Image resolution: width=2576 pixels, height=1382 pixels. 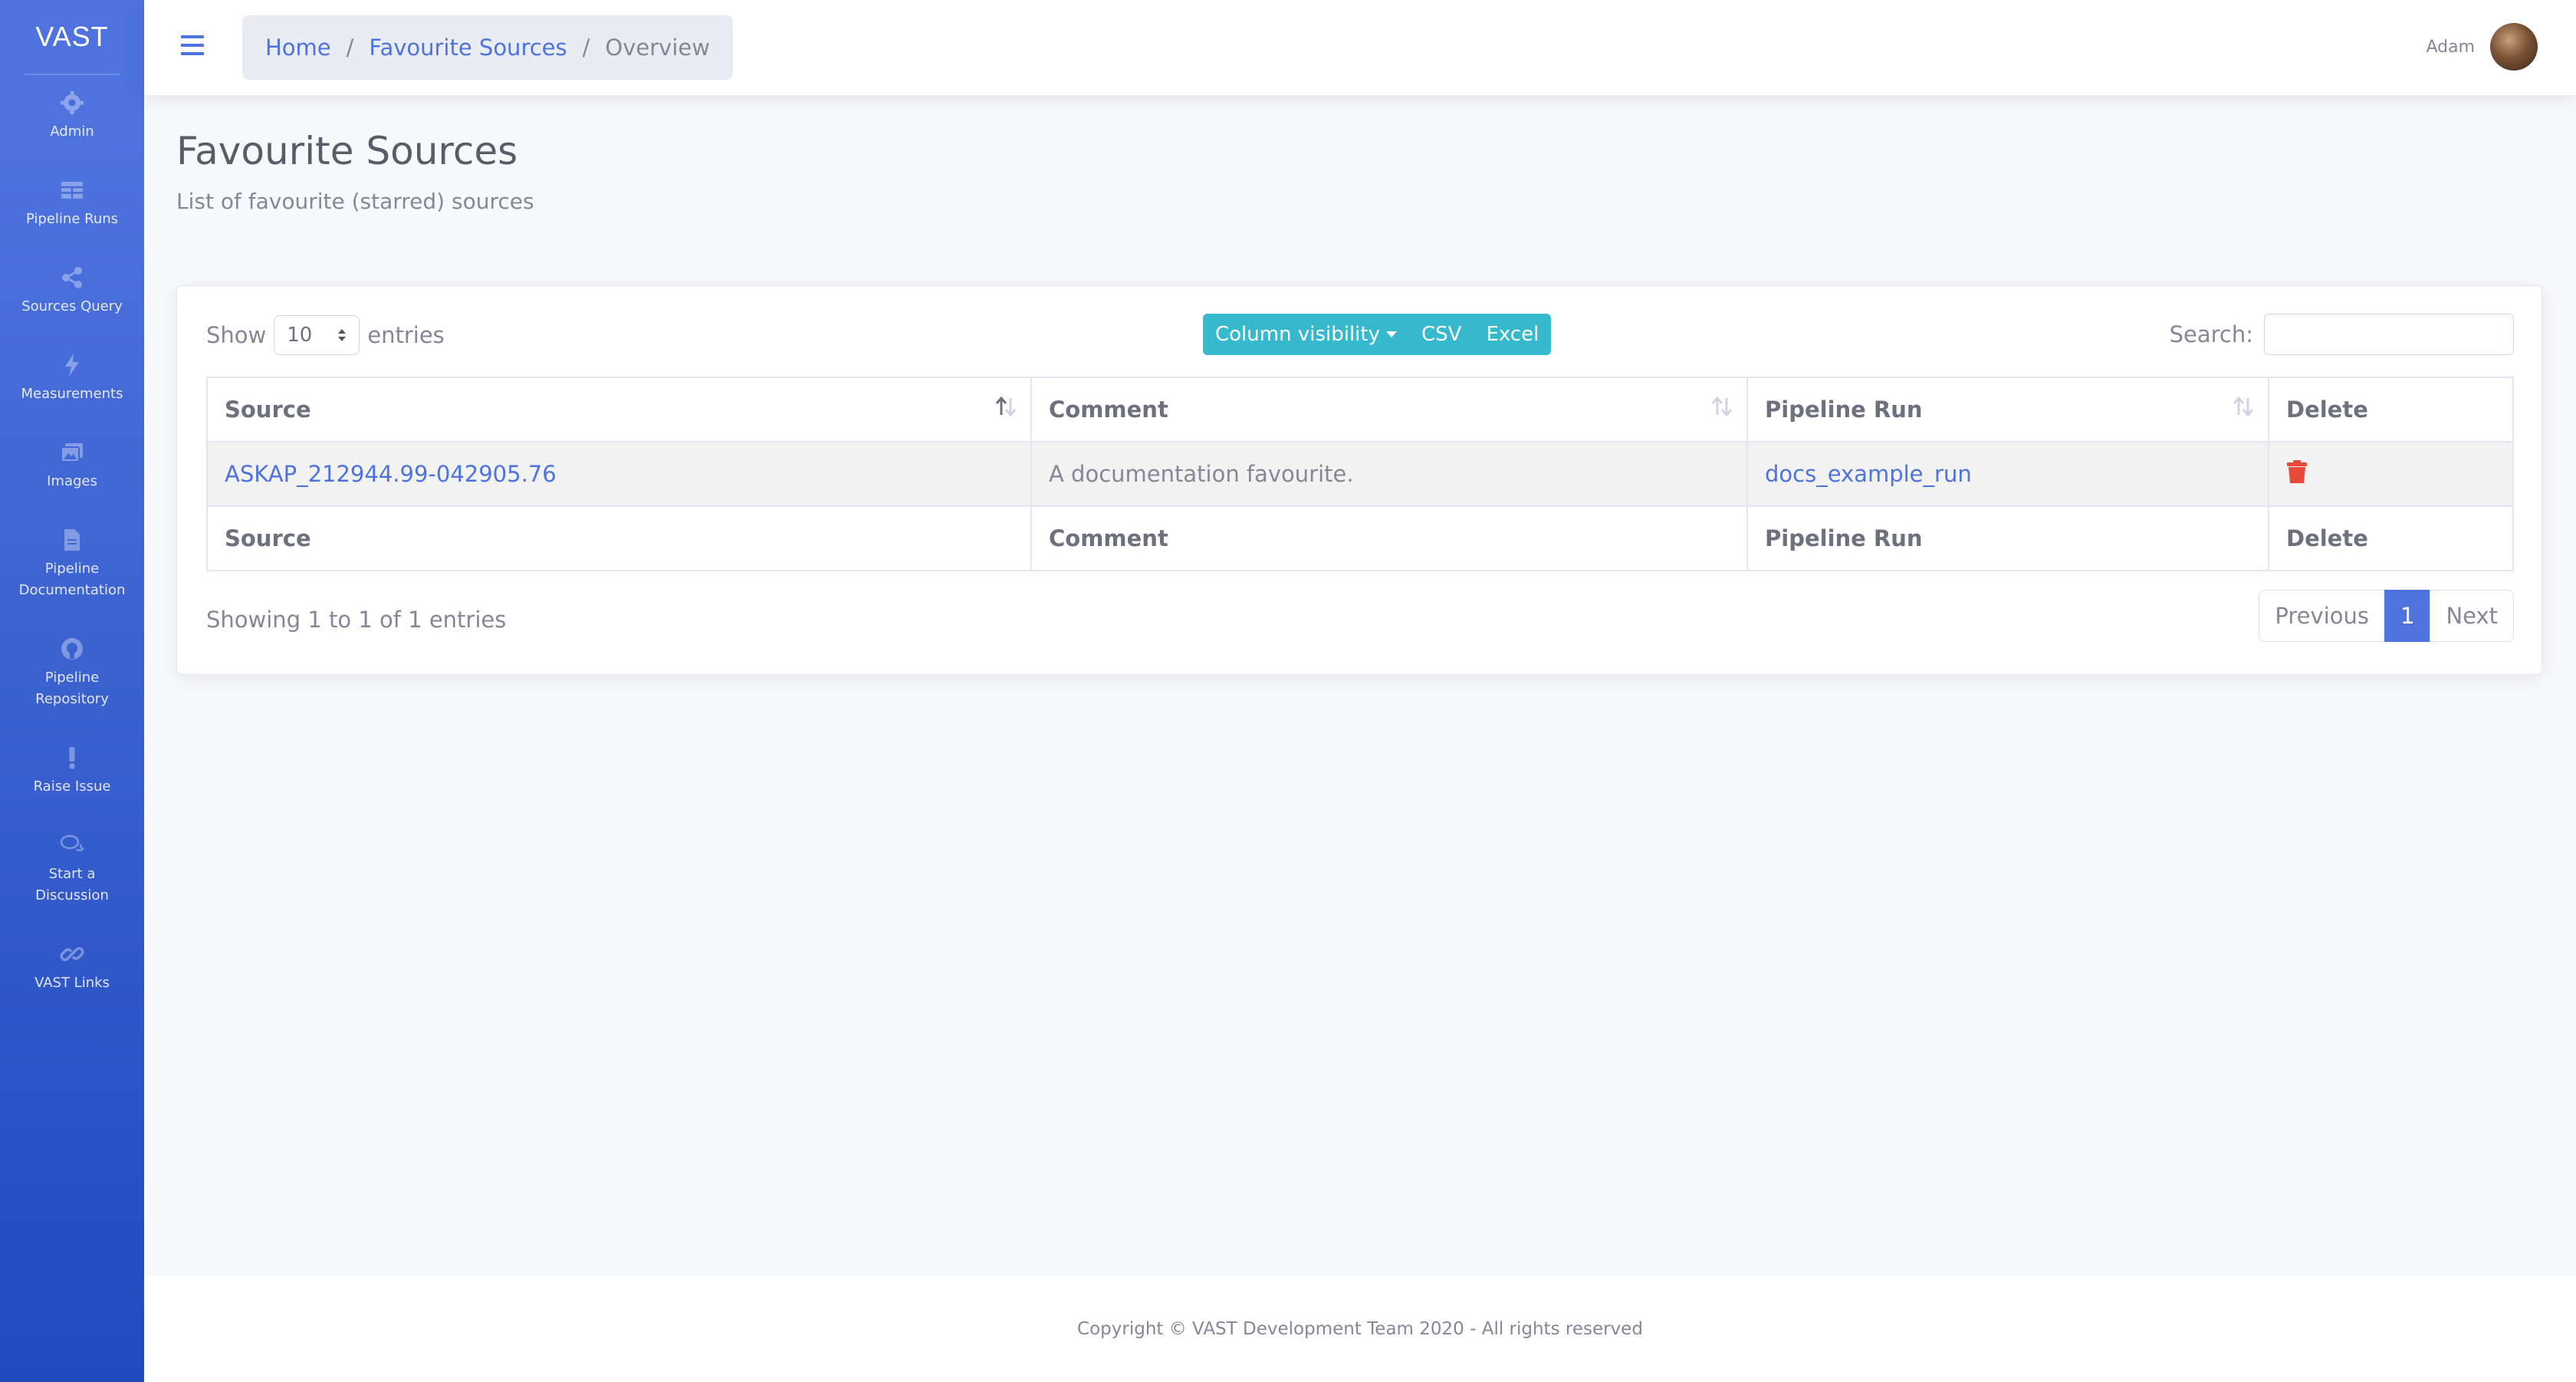 I want to click on cell-source: ASKAP_212944.99-042905.76, so click(x=619, y=474).